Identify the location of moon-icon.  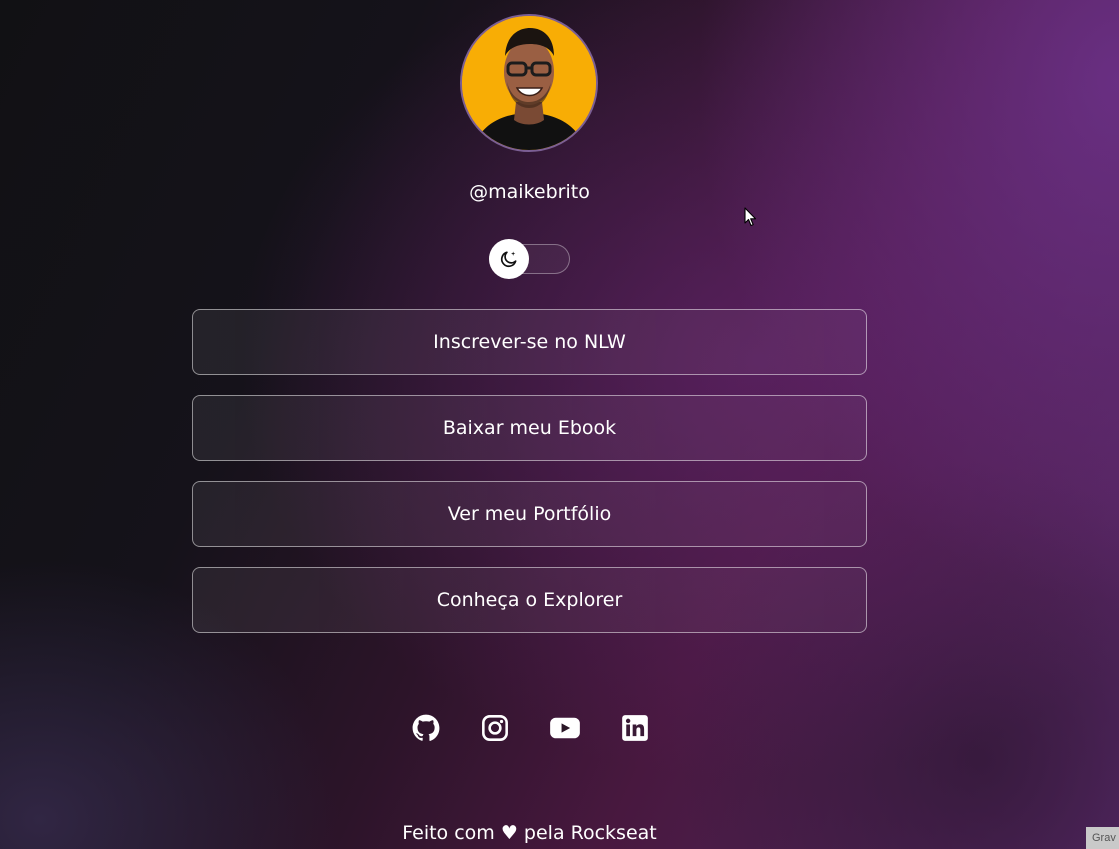
(508, 259).